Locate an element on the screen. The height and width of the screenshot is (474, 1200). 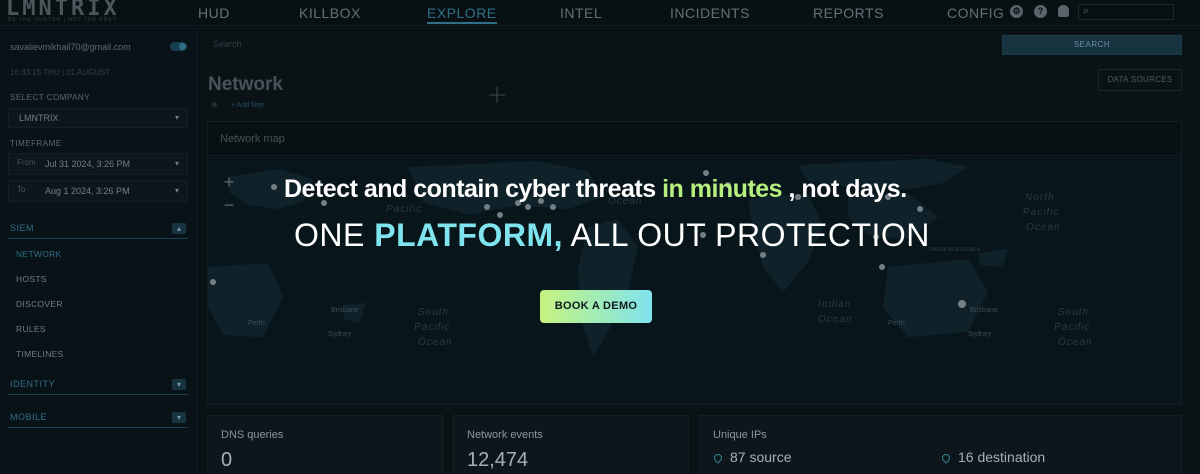
siem-label: SIEM is located at coordinates (22, 228).